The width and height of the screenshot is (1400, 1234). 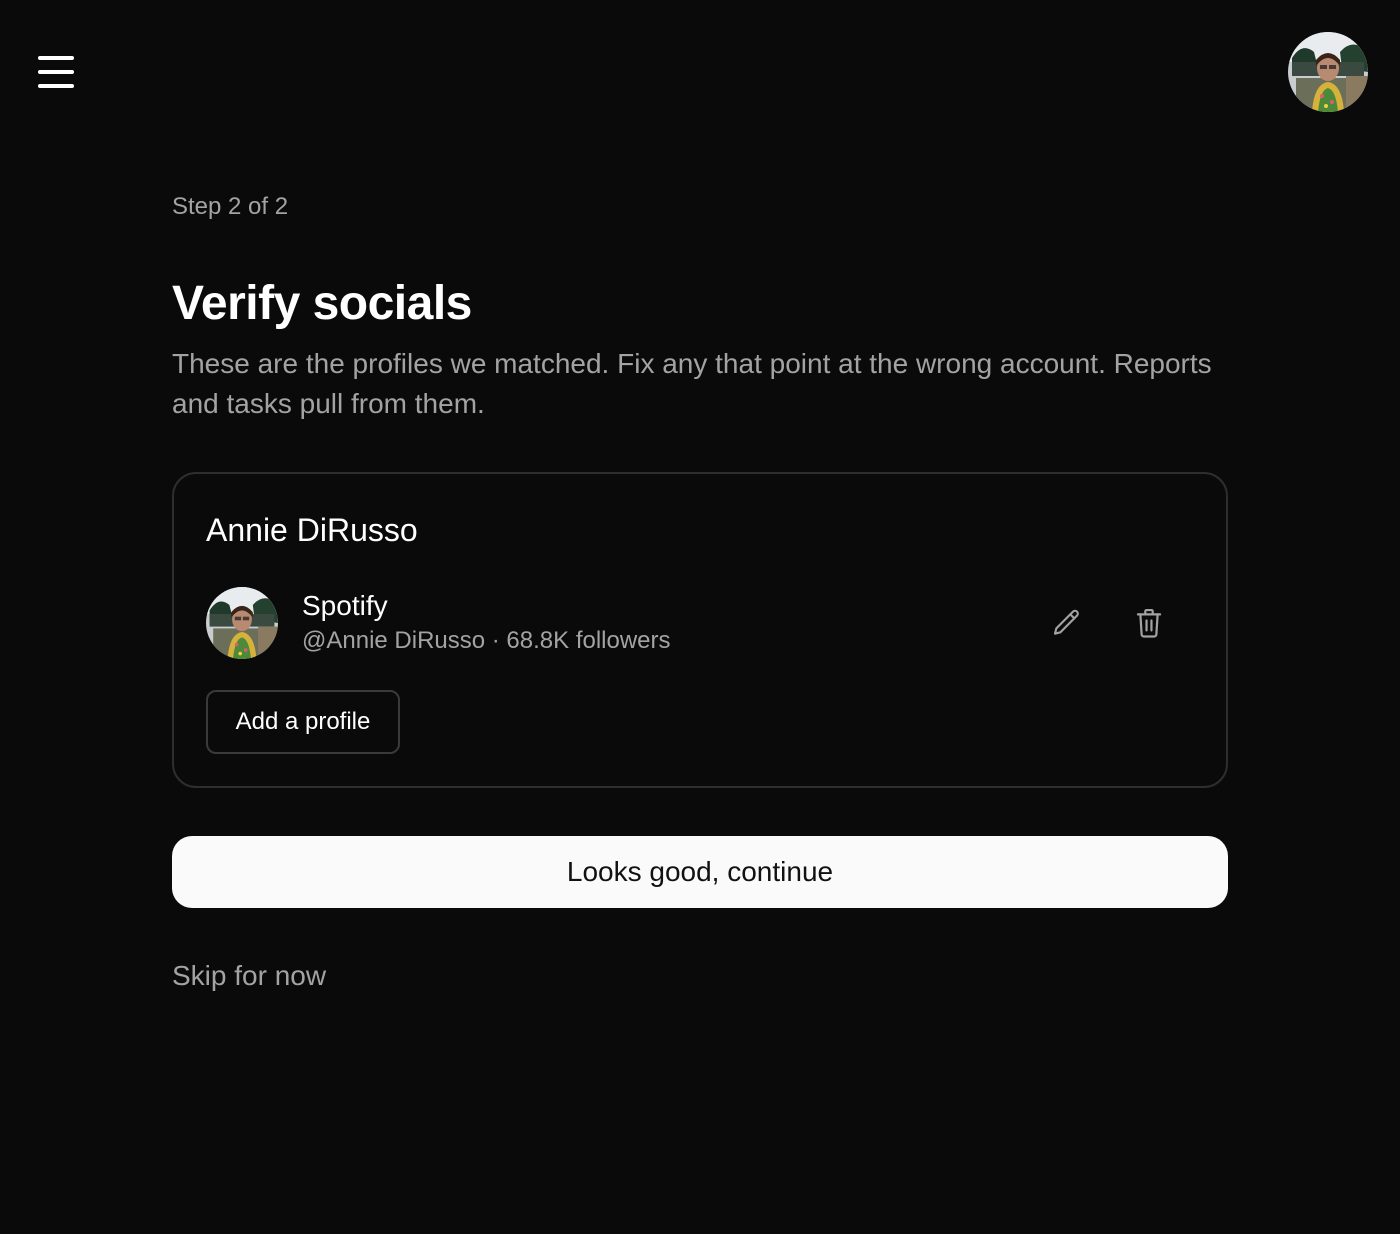 I want to click on profile-actions, so click(x=1108, y=623).